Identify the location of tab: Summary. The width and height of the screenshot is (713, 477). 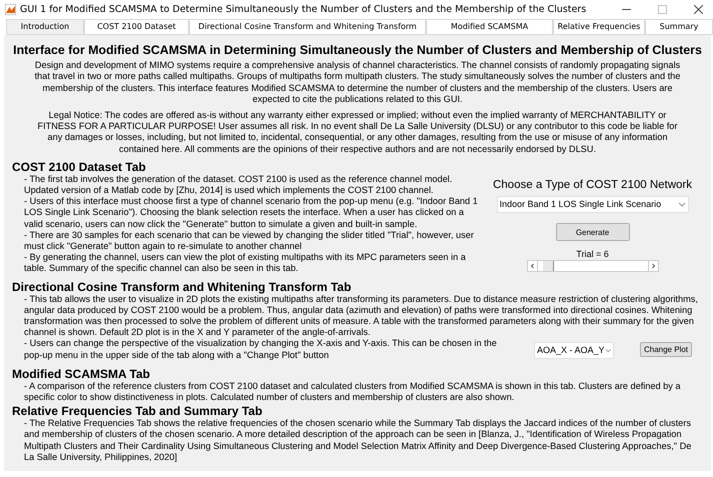
(679, 26).